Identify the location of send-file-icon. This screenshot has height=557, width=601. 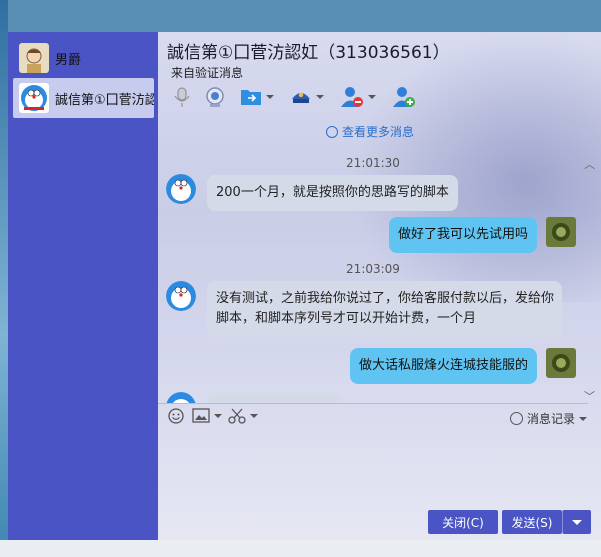
(251, 97).